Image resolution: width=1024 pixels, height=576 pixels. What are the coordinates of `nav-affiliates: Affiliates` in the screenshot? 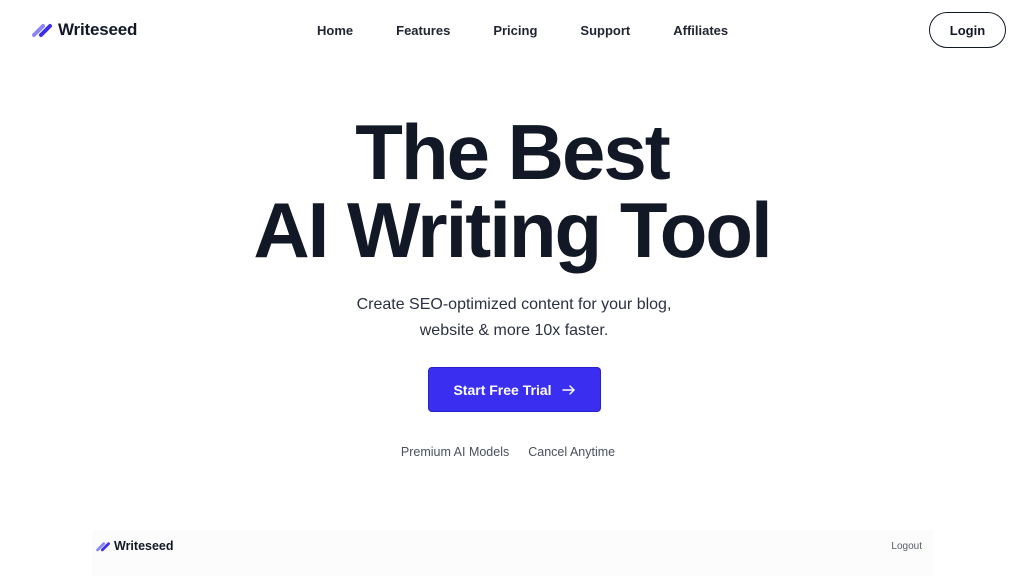 It's located at (700, 30).